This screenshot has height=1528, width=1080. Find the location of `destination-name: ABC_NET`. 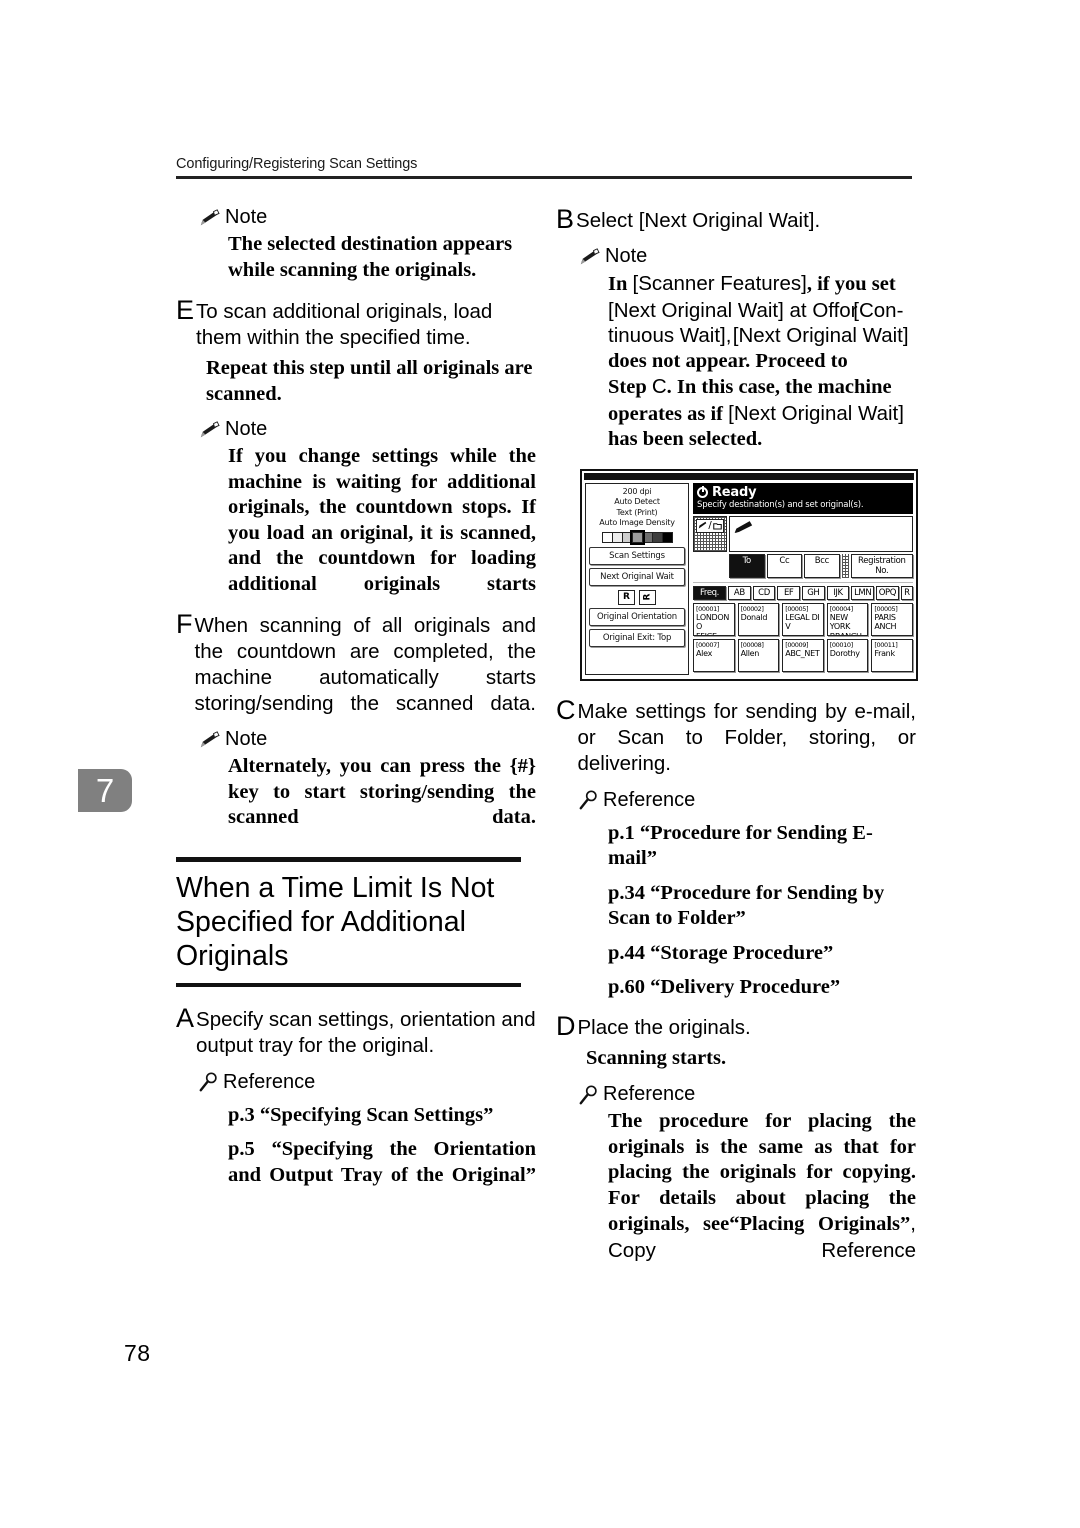

destination-name: ABC_NET is located at coordinates (802, 653).